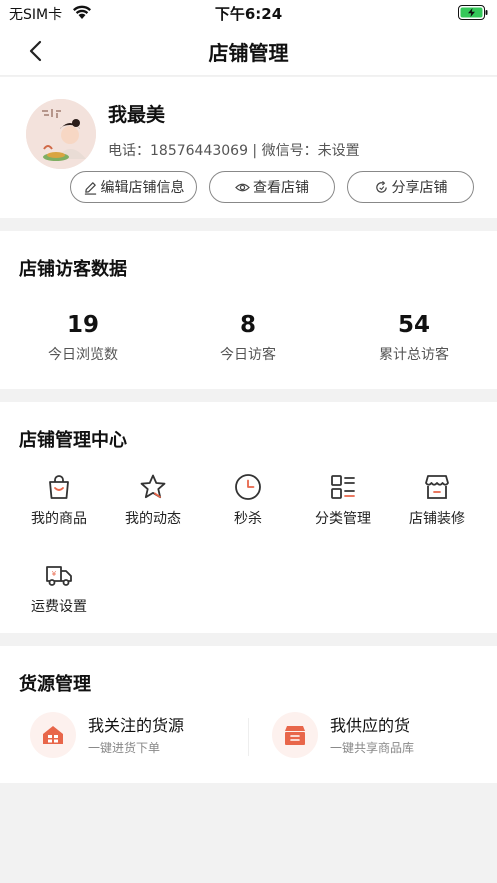 Image resolution: width=497 pixels, height=883 pixels. Describe the element at coordinates (136, 725) in the screenshot. I see `supply-item-title: 我关注的货源` at that location.